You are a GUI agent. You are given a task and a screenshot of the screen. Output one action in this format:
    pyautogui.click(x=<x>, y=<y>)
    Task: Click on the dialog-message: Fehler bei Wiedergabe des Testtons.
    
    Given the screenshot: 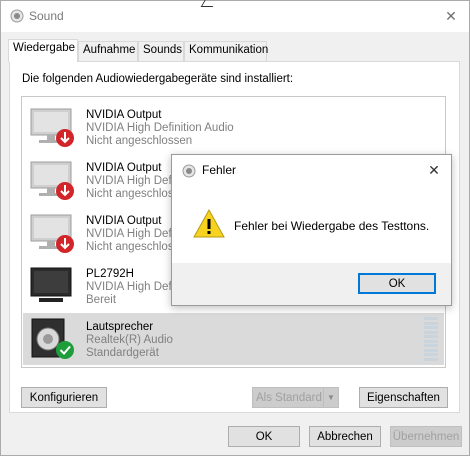 What is the action you would take?
    pyautogui.click(x=332, y=226)
    